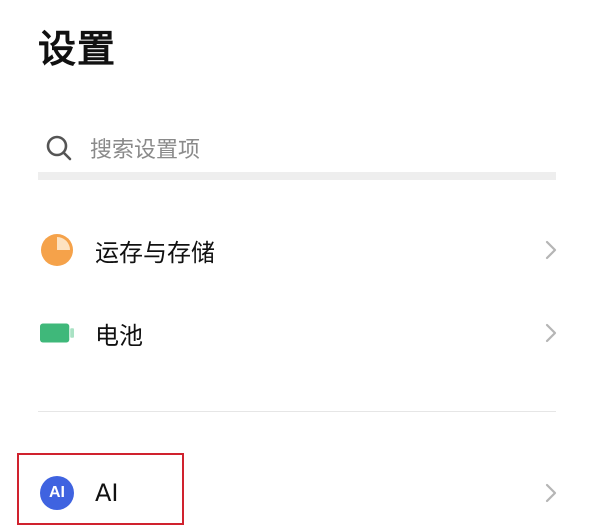  I want to click on settings-item-label: 运存与存储, so click(155, 252).